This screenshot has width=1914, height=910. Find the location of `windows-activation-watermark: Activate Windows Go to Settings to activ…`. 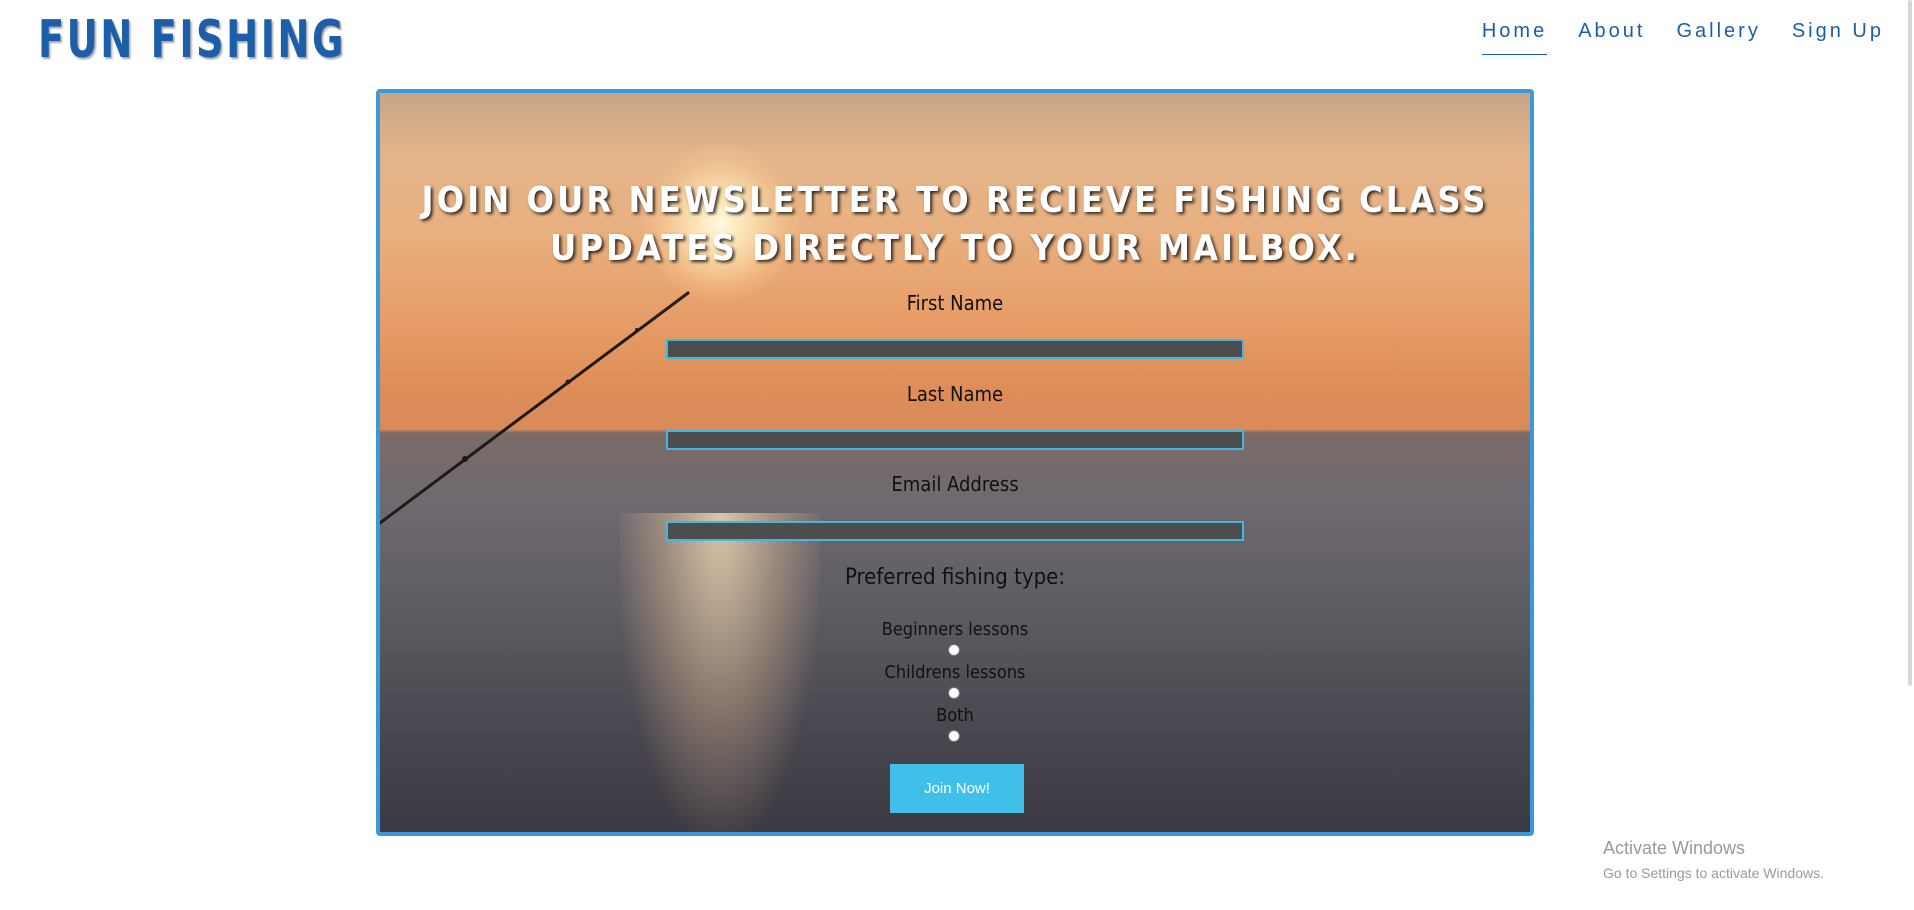

windows-activation-watermark: Activate Windows Go to Settings to activ… is located at coordinates (1713, 859).